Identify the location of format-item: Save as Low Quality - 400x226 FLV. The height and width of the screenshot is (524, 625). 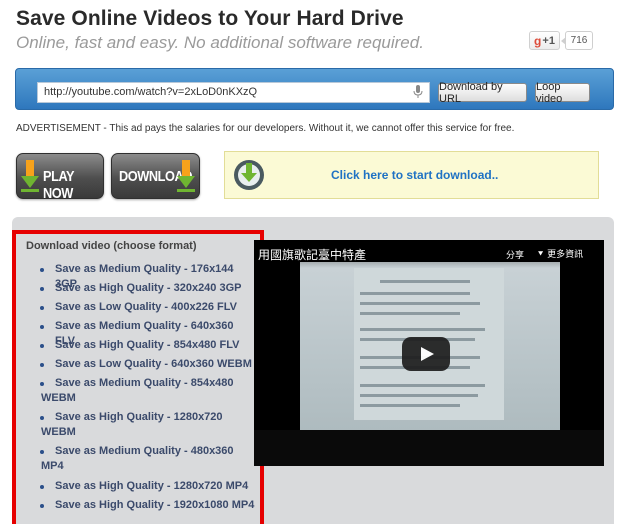
(141, 307).